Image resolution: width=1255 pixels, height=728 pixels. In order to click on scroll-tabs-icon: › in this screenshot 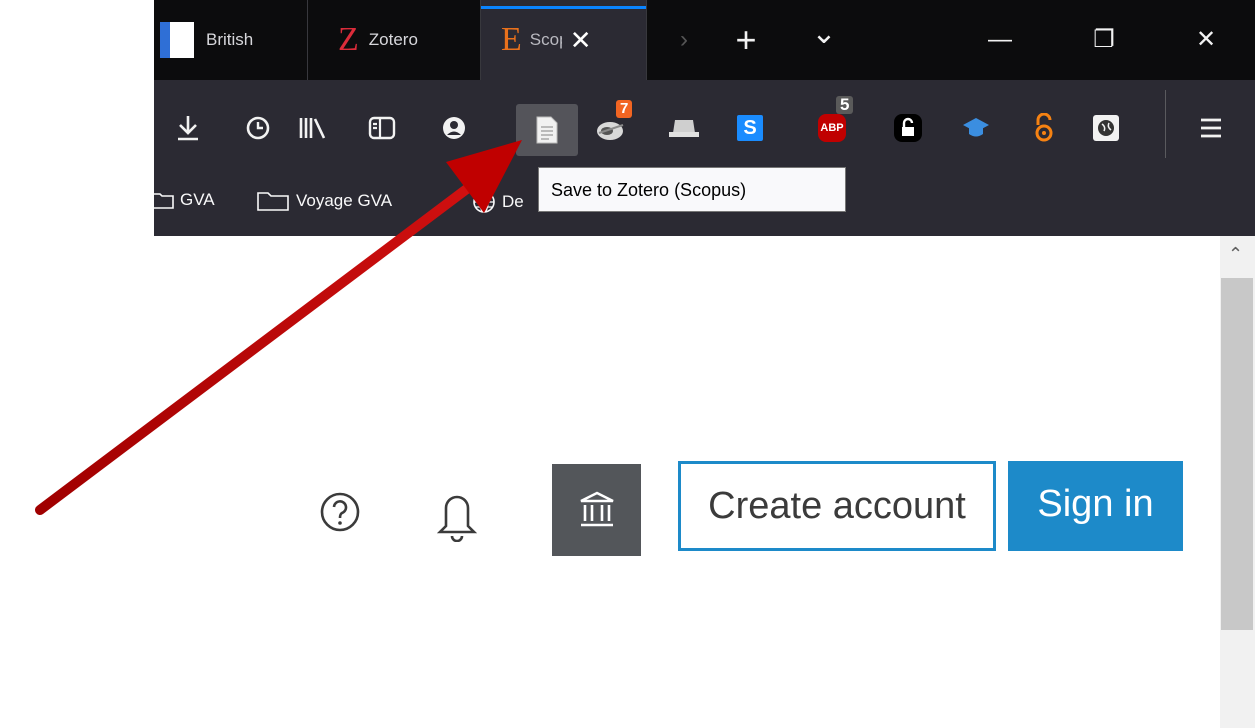, I will do `click(684, 40)`.